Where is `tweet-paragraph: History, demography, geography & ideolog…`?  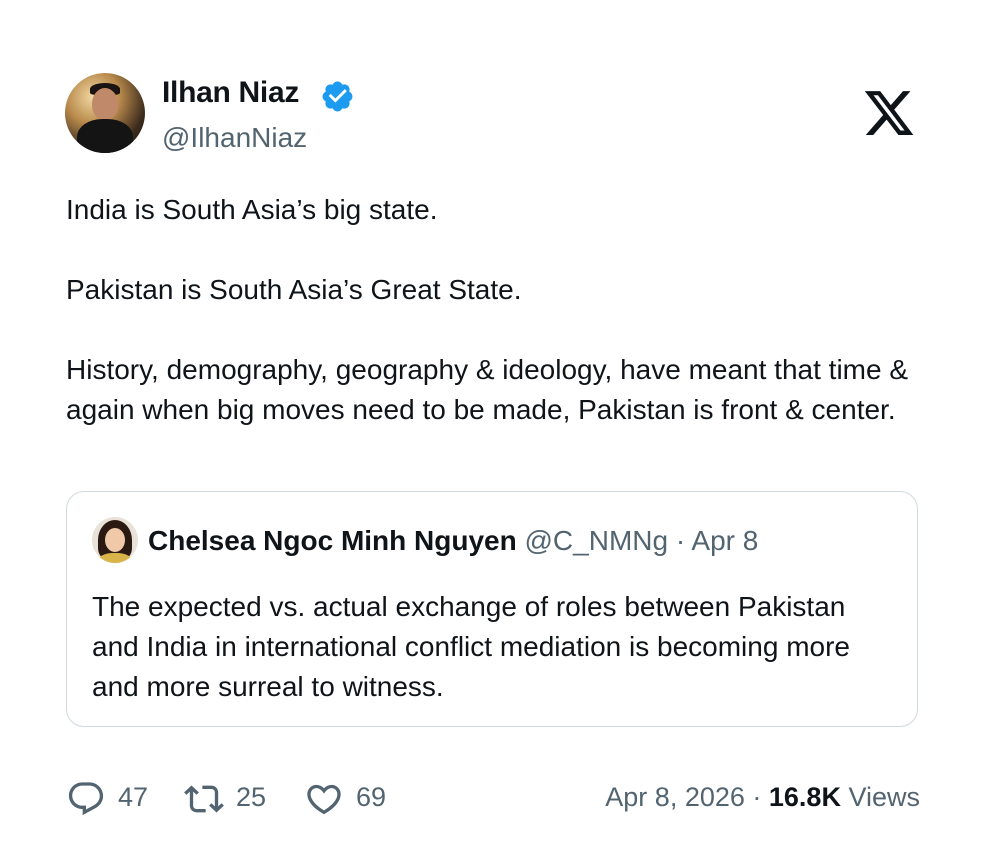 tweet-paragraph: History, demography, geography & ideolog… is located at coordinates (487, 389).